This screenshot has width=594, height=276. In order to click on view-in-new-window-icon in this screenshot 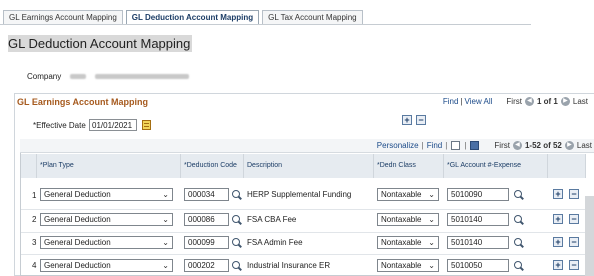, I will do `click(456, 145)`.